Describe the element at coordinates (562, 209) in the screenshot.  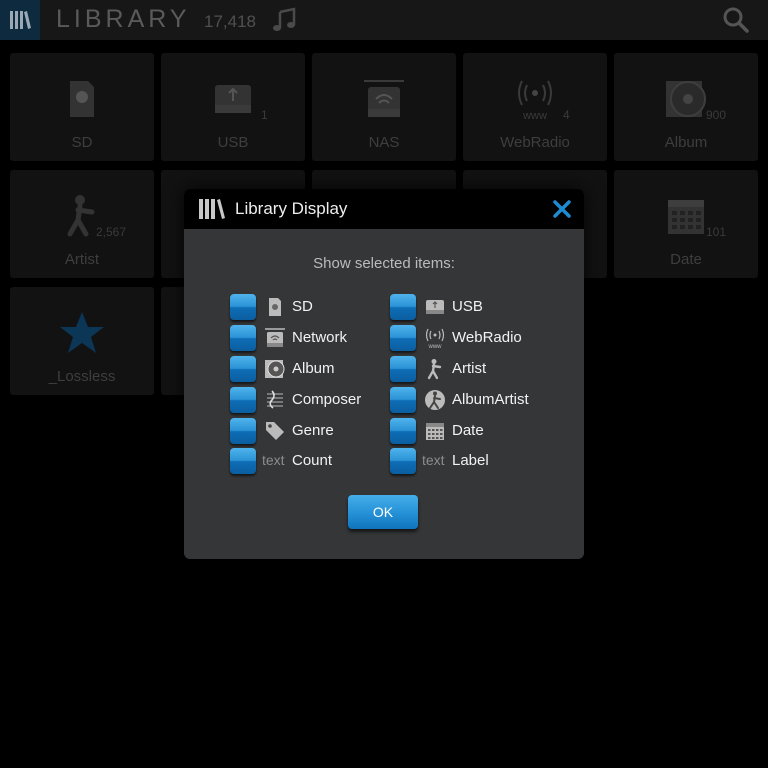
I see `close-icon` at that location.